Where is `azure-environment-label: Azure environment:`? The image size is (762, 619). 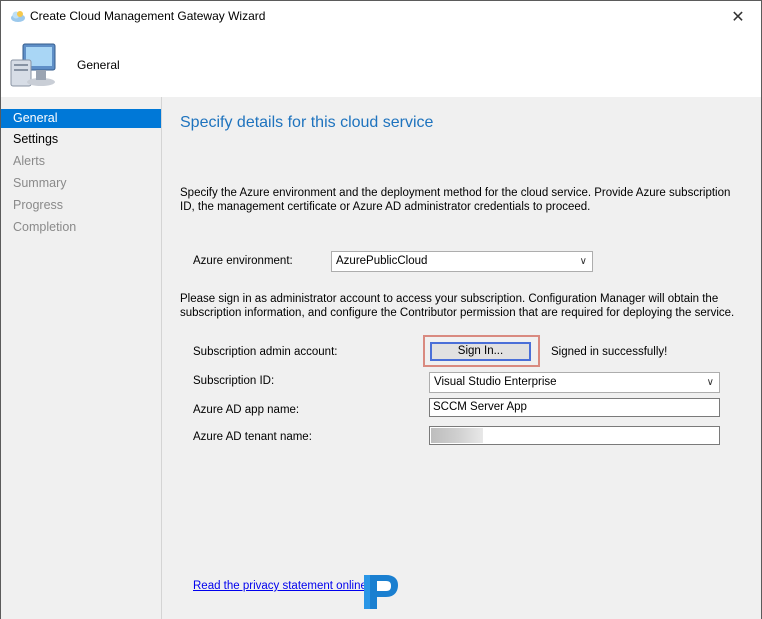
azure-environment-label: Azure environment: is located at coordinates (243, 261).